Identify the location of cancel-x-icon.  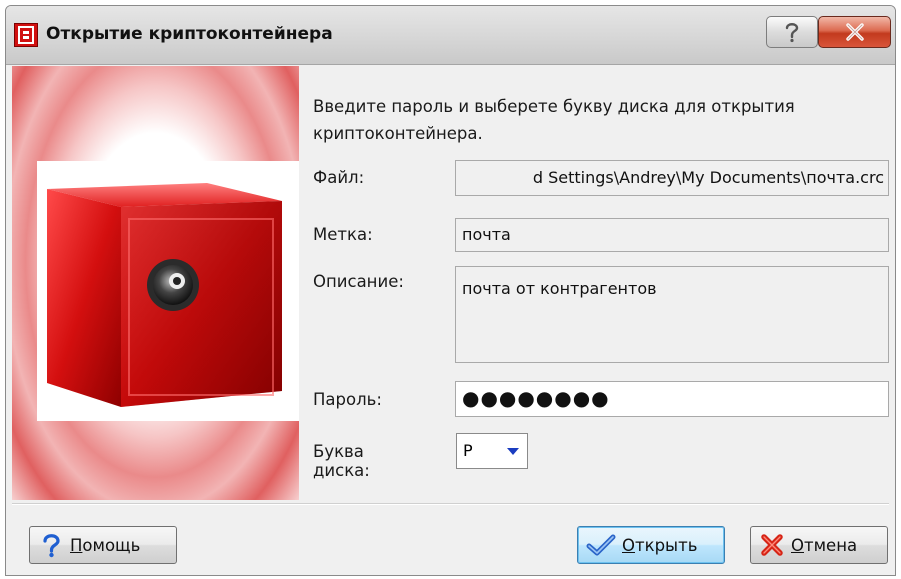
(772, 545).